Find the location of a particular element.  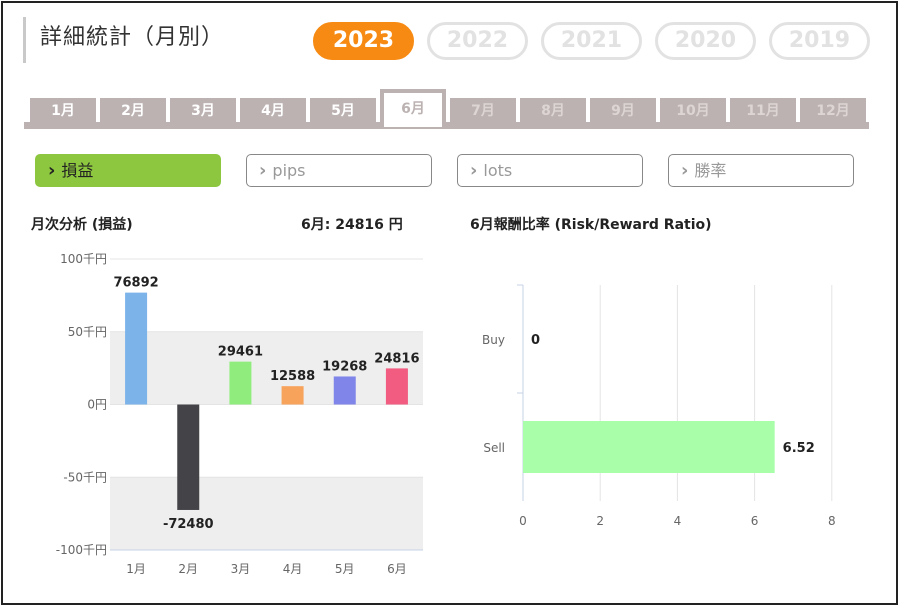

month-tab-8: 8月 is located at coordinates (553, 111).